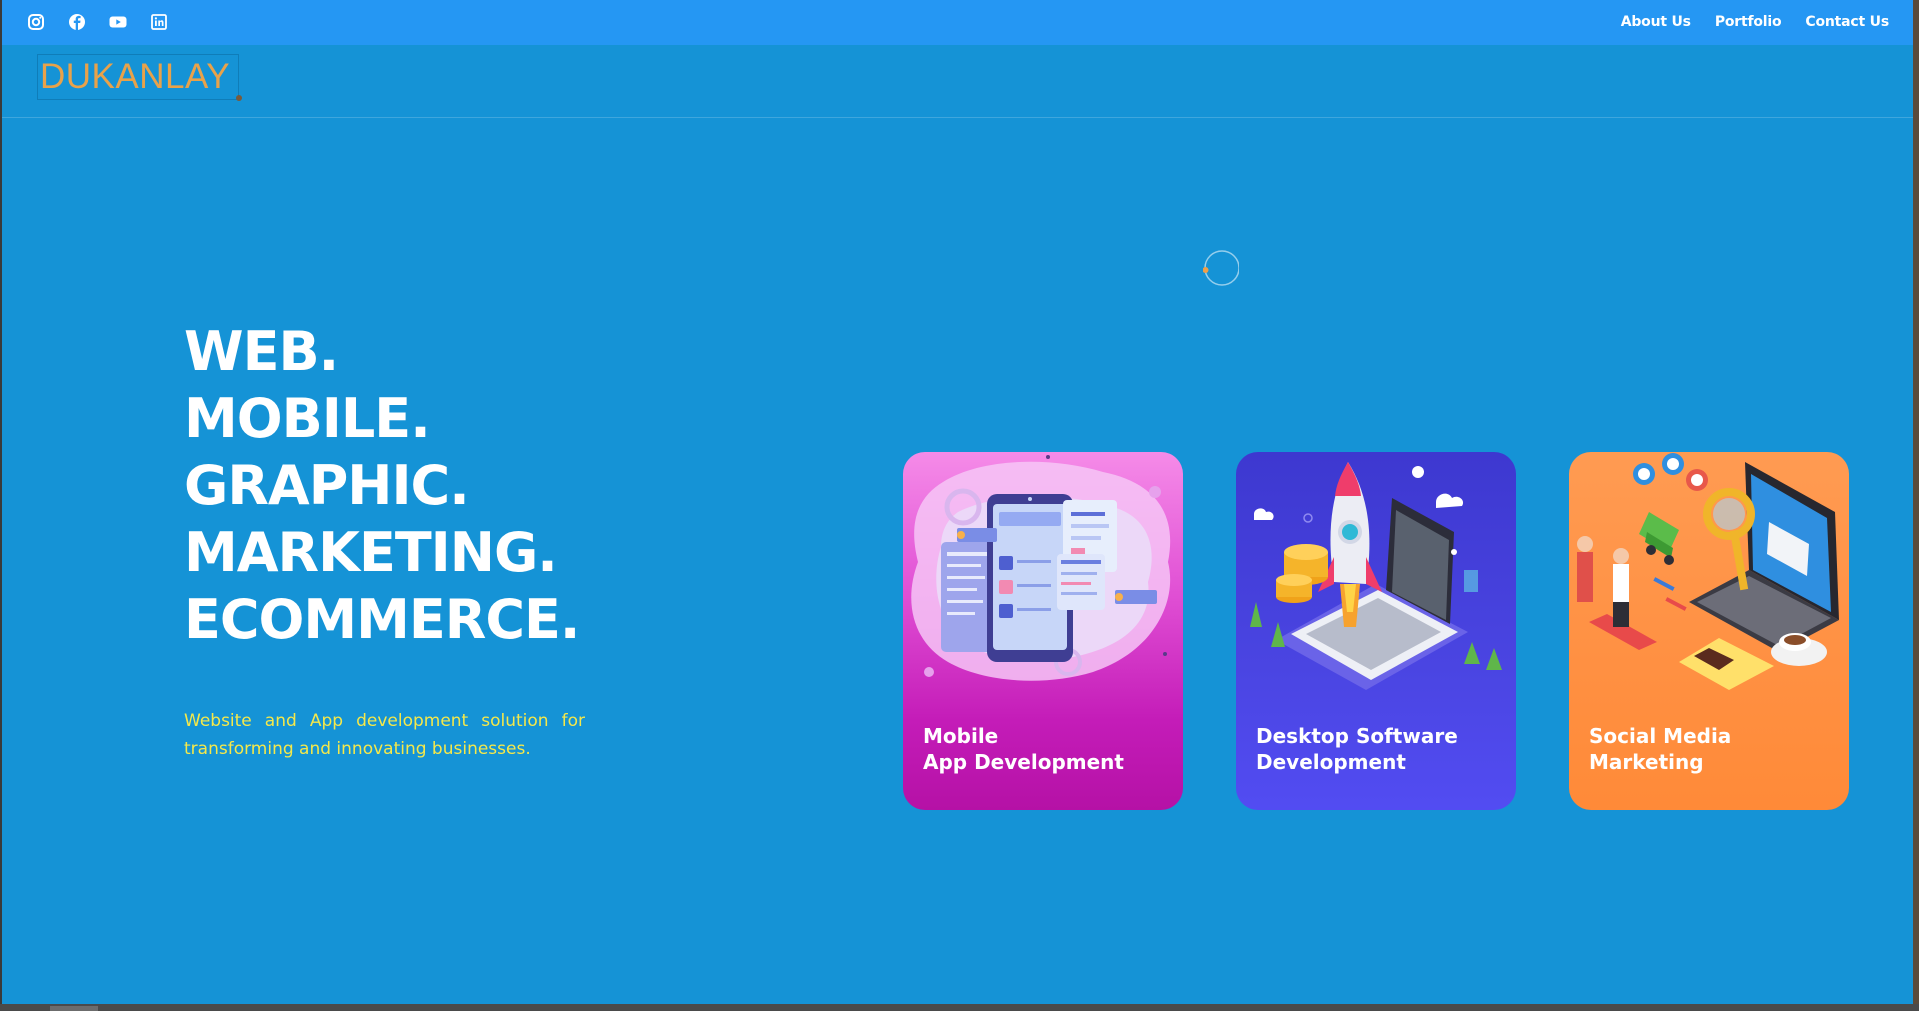  What do you see at coordinates (1916, 505) in the screenshot?
I see `window-edge` at bounding box center [1916, 505].